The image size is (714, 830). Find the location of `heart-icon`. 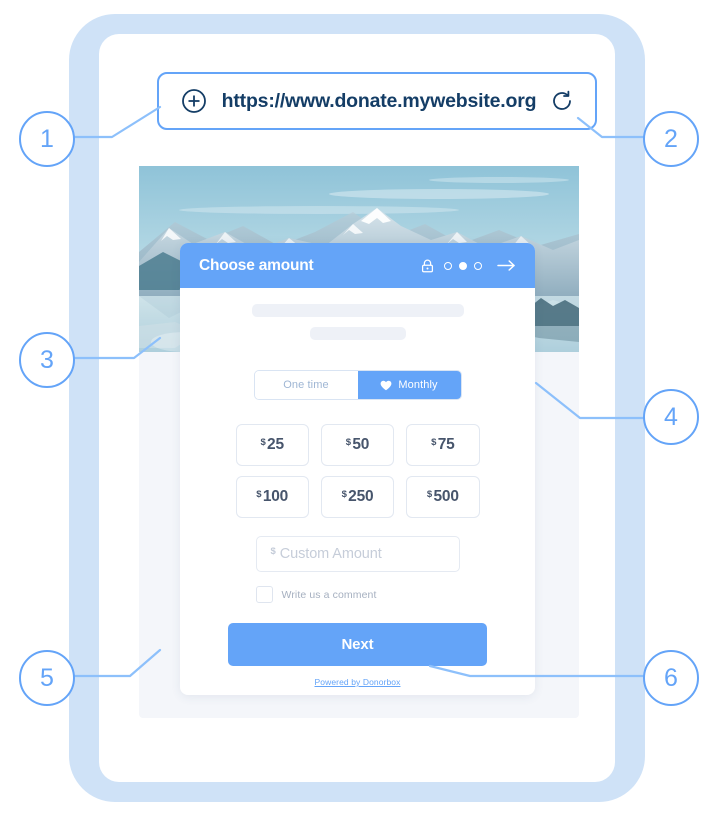

heart-icon is located at coordinates (386, 385).